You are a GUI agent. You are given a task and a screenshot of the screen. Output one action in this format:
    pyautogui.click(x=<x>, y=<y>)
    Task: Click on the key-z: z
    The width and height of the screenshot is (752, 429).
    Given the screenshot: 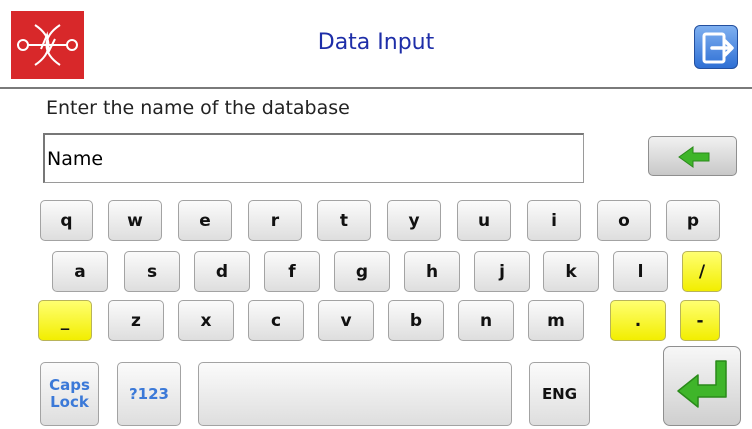 What is the action you would take?
    pyautogui.click(x=136, y=320)
    